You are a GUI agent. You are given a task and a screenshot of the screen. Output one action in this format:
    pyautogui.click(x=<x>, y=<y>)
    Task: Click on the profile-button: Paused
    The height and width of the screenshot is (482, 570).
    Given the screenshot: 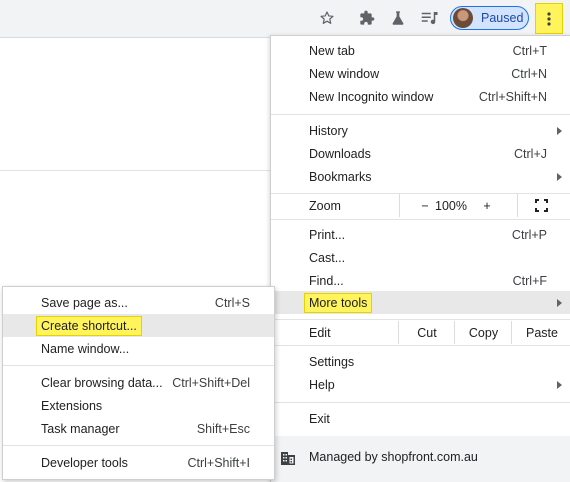 What is the action you would take?
    pyautogui.click(x=489, y=18)
    